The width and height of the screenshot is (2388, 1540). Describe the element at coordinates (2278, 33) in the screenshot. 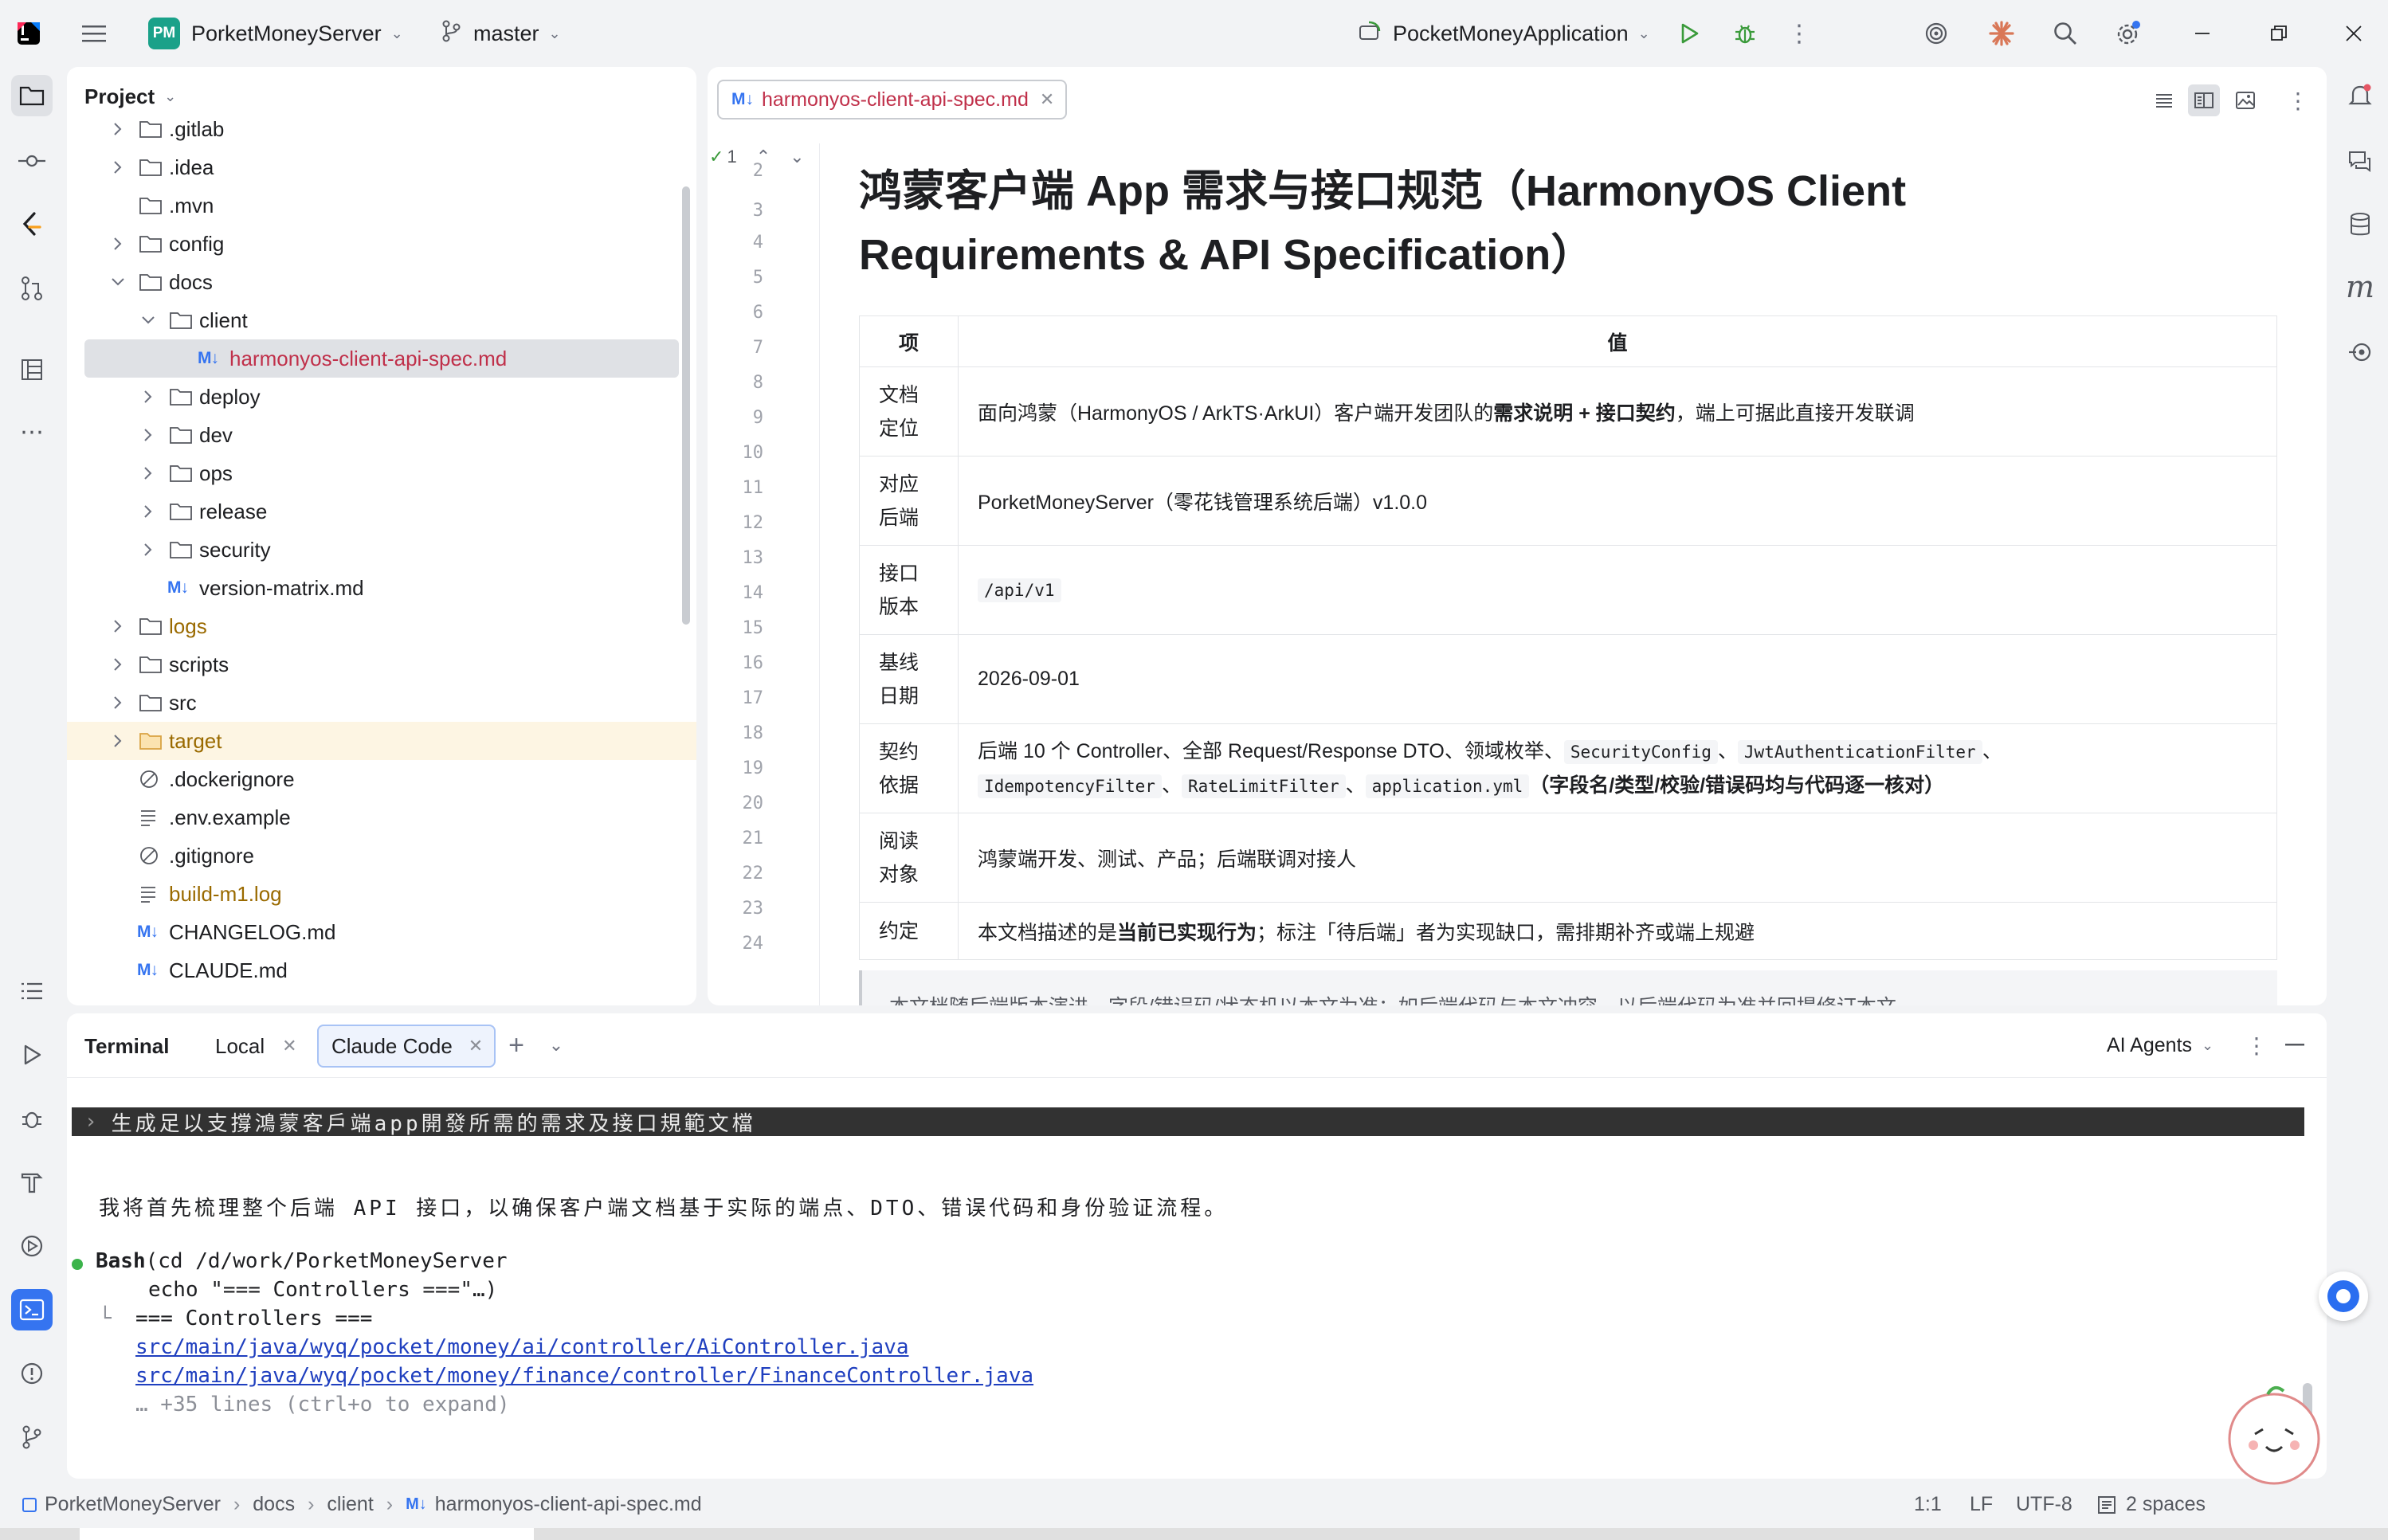

I see `restore-window-icon` at that location.